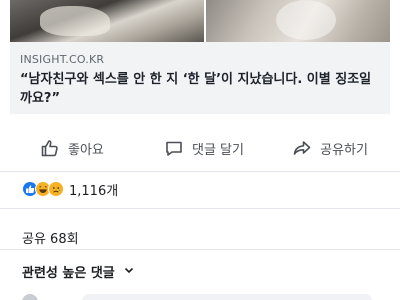 Image resolution: width=400 pixels, height=300 pixels. What do you see at coordinates (56, 189) in the screenshot?
I see `sad-icon` at bounding box center [56, 189].